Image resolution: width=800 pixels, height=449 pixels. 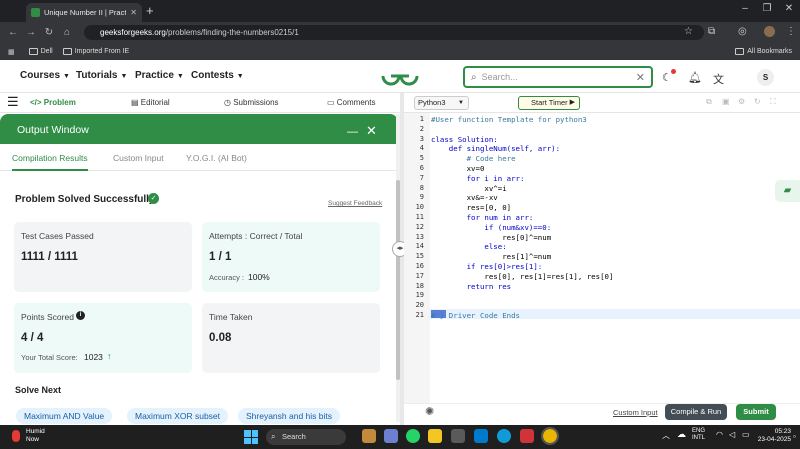 What do you see at coordinates (468, 188) in the screenshot?
I see `code-line: xv^=i` at bounding box center [468, 188].